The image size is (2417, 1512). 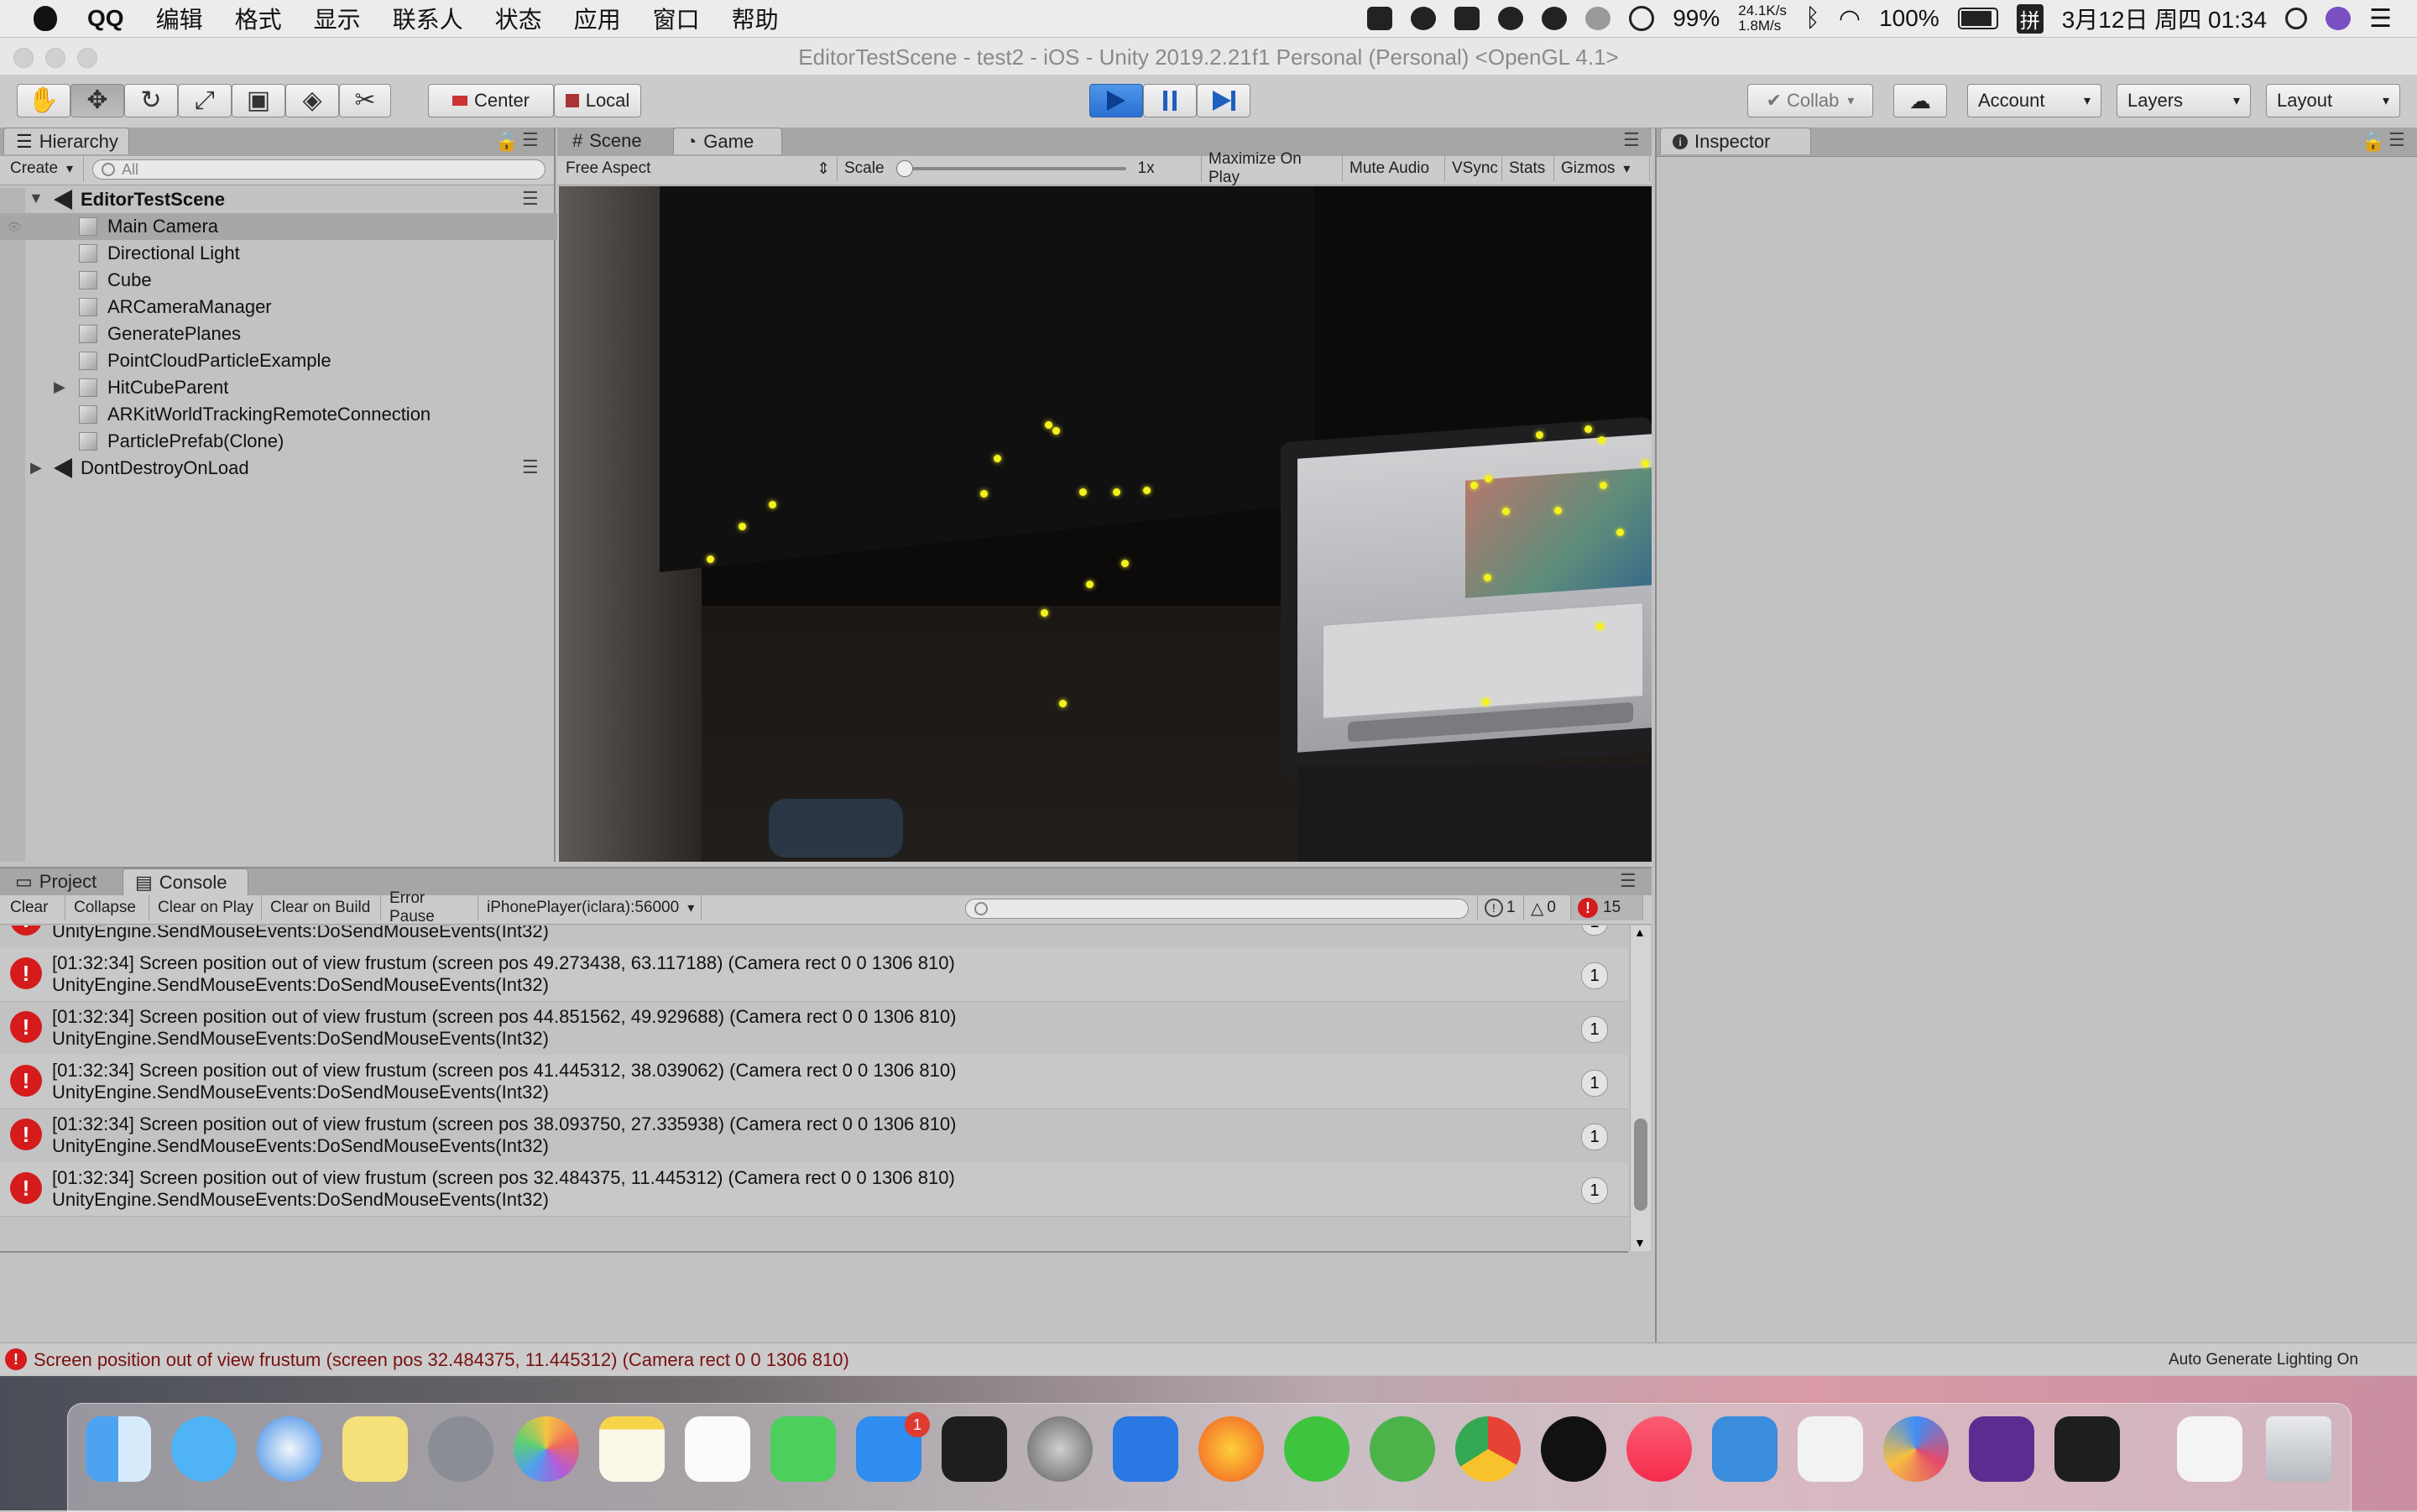 I want to click on pivot-local-button: Local, so click(x=597, y=101).